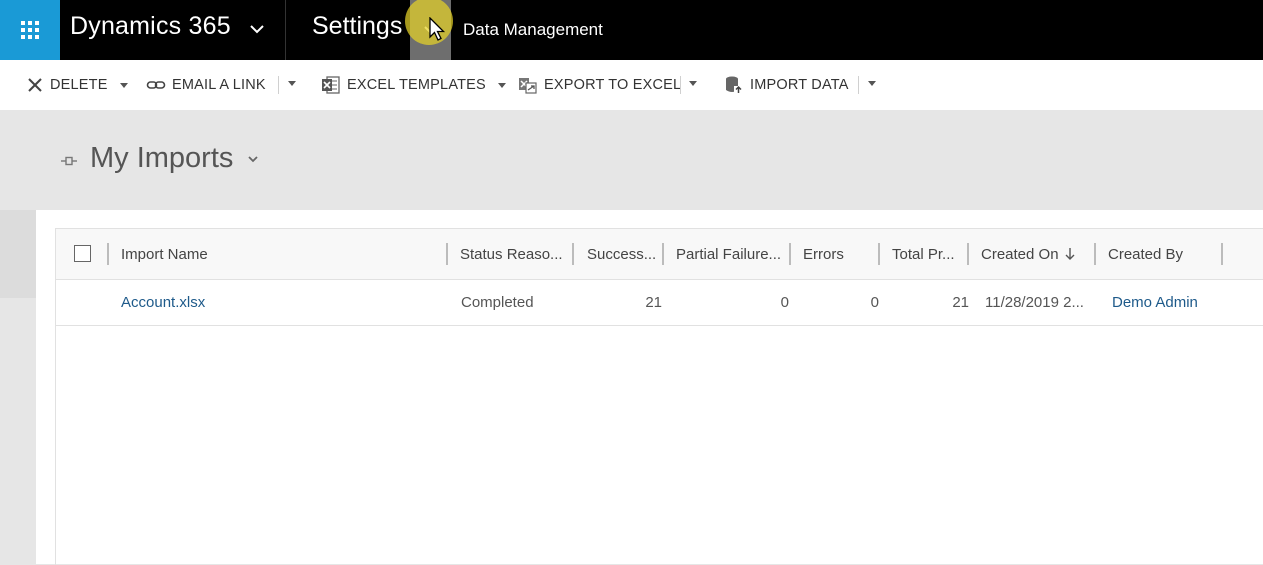 The height and width of the screenshot is (565, 1263). Describe the element at coordinates (872, 83) in the screenshot. I see `import-dropdown-icon` at that location.